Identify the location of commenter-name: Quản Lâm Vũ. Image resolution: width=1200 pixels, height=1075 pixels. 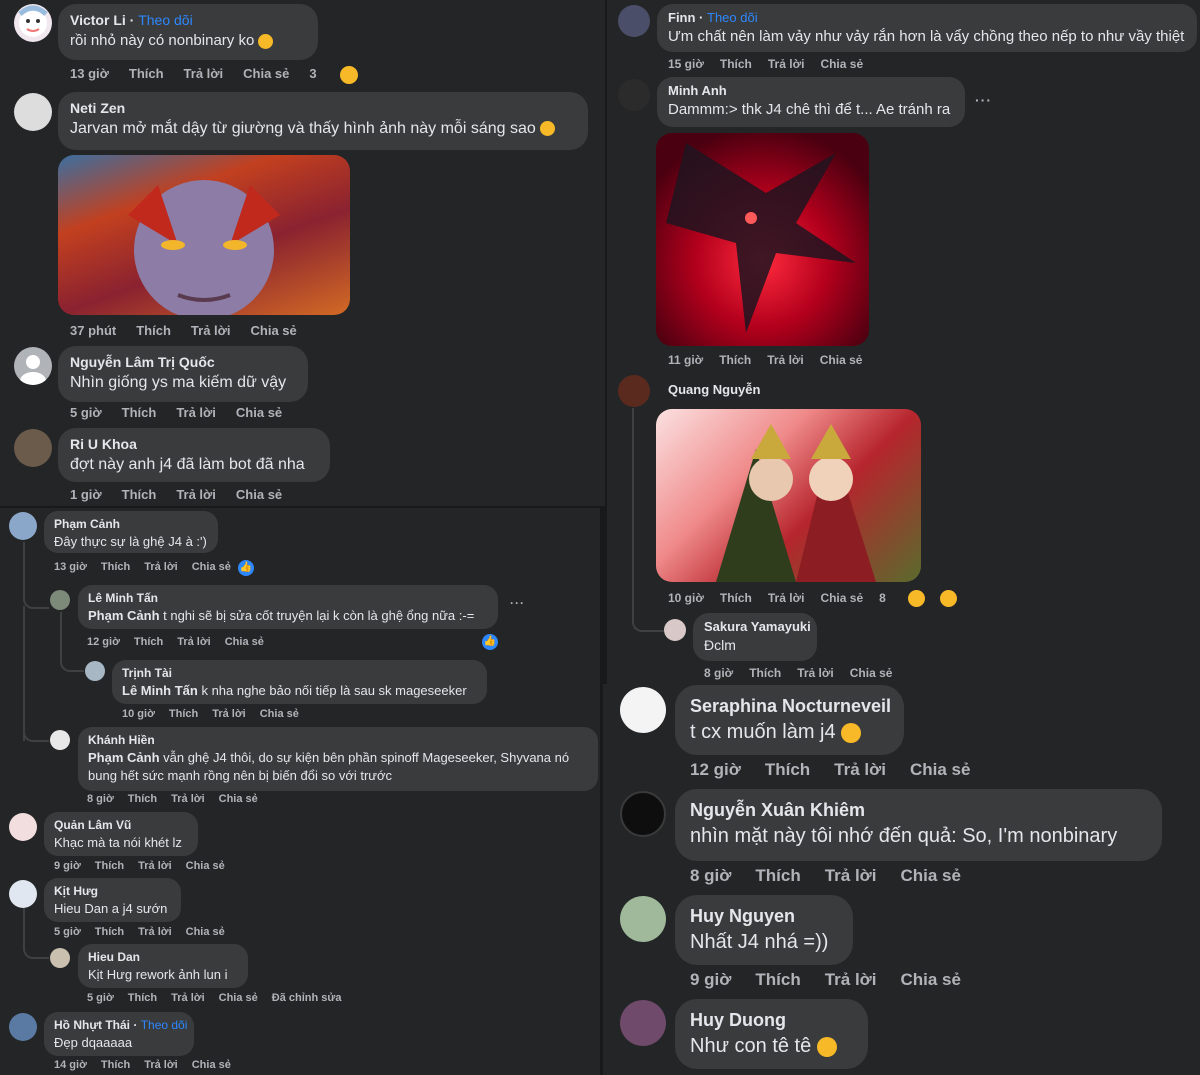
(121, 825).